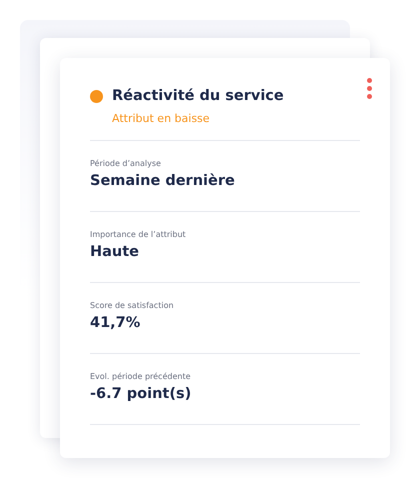  Describe the element at coordinates (115, 252) in the screenshot. I see `field-value: Haute` at that location.